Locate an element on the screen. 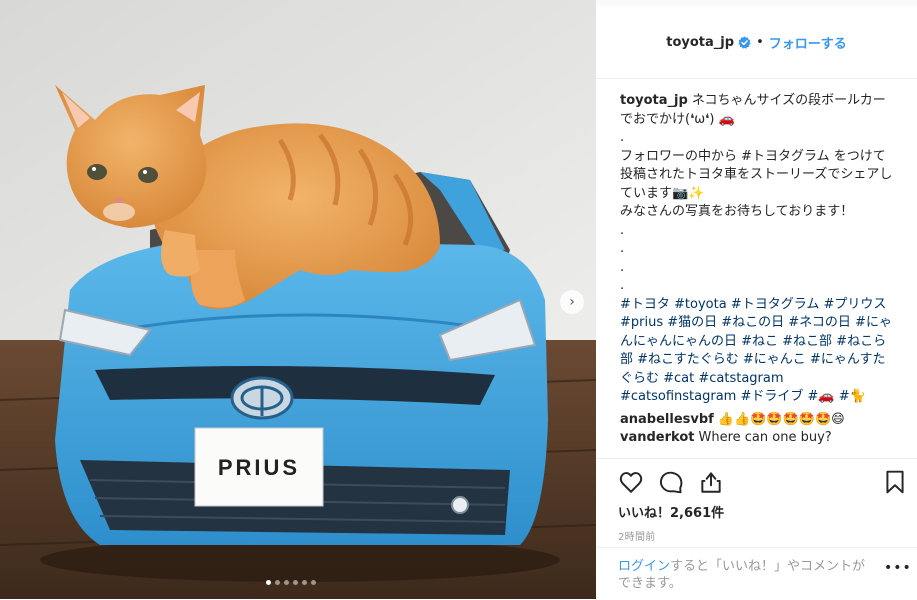 The width and height of the screenshot is (917, 600). login-prompt: ログインすると「いいね！」やコメントができます。 is located at coordinates (756, 573).